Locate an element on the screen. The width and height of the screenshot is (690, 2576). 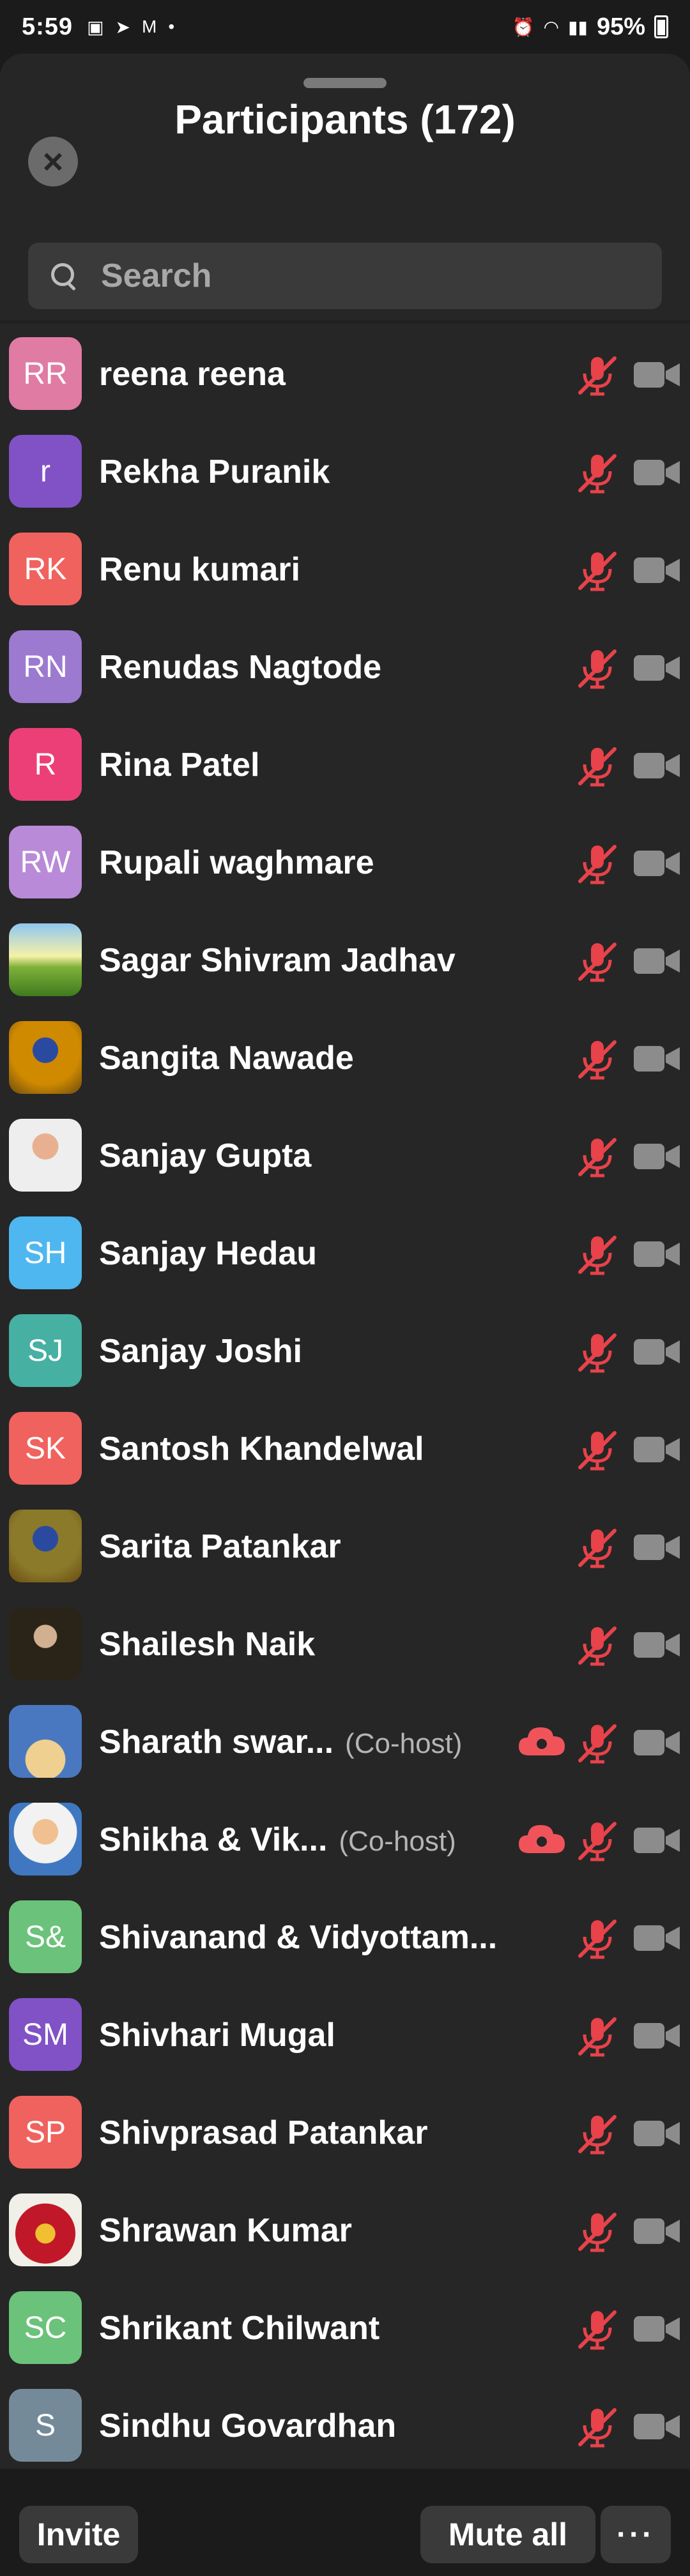
participant-row: Sanjay Gupta is located at coordinates (345, 1155).